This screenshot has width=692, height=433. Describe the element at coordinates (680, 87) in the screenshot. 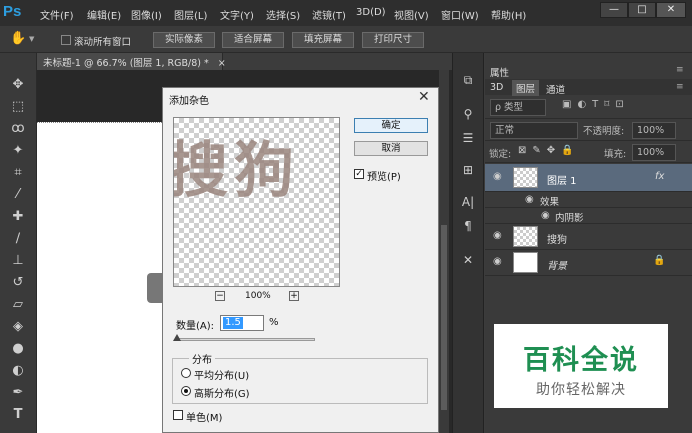

I see `layers-panel-menu-icon: ≡` at that location.